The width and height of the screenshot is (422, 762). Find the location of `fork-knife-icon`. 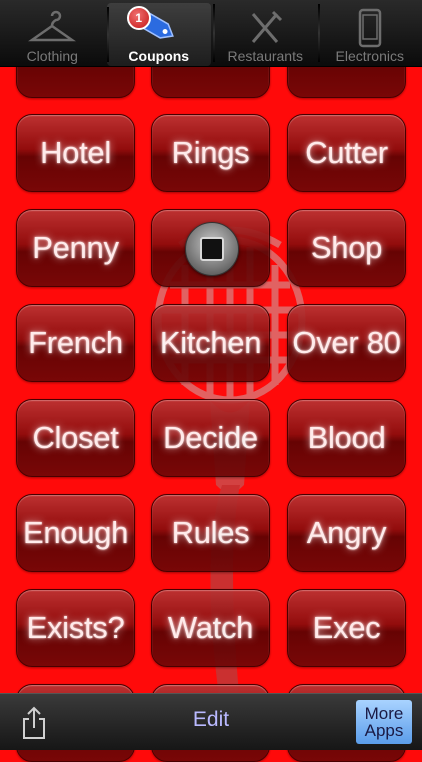

fork-knife-icon is located at coordinates (265, 28).